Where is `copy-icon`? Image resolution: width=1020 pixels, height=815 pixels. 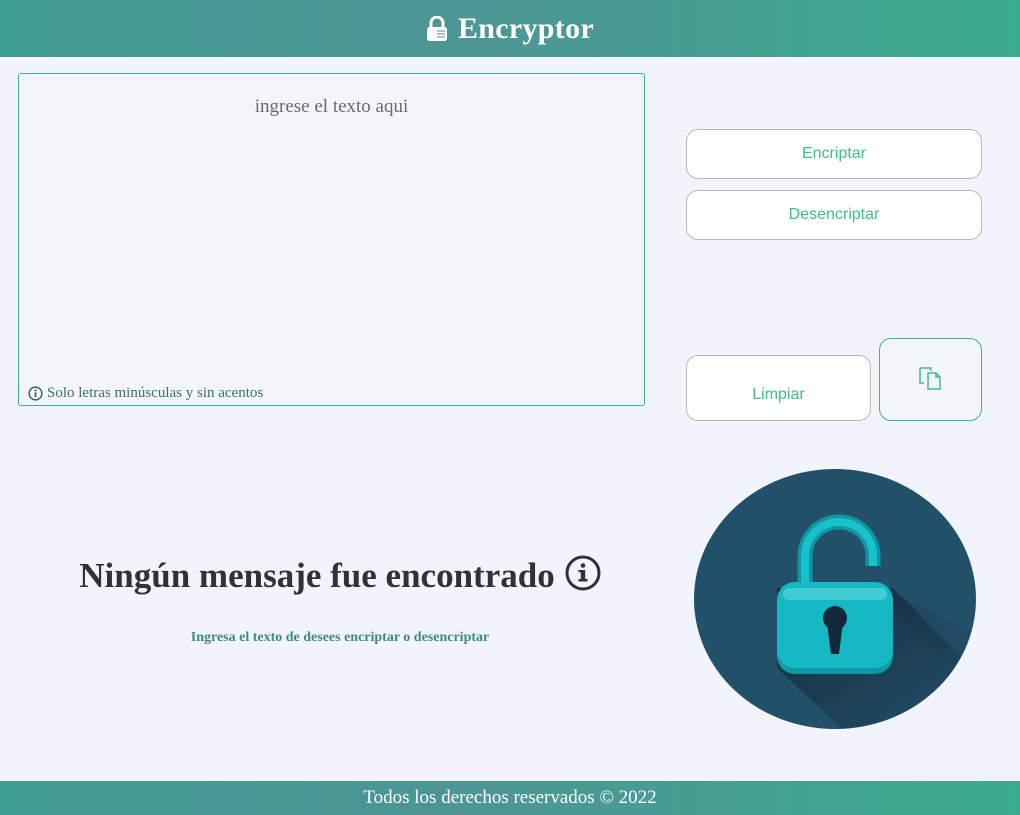 copy-icon is located at coordinates (931, 380).